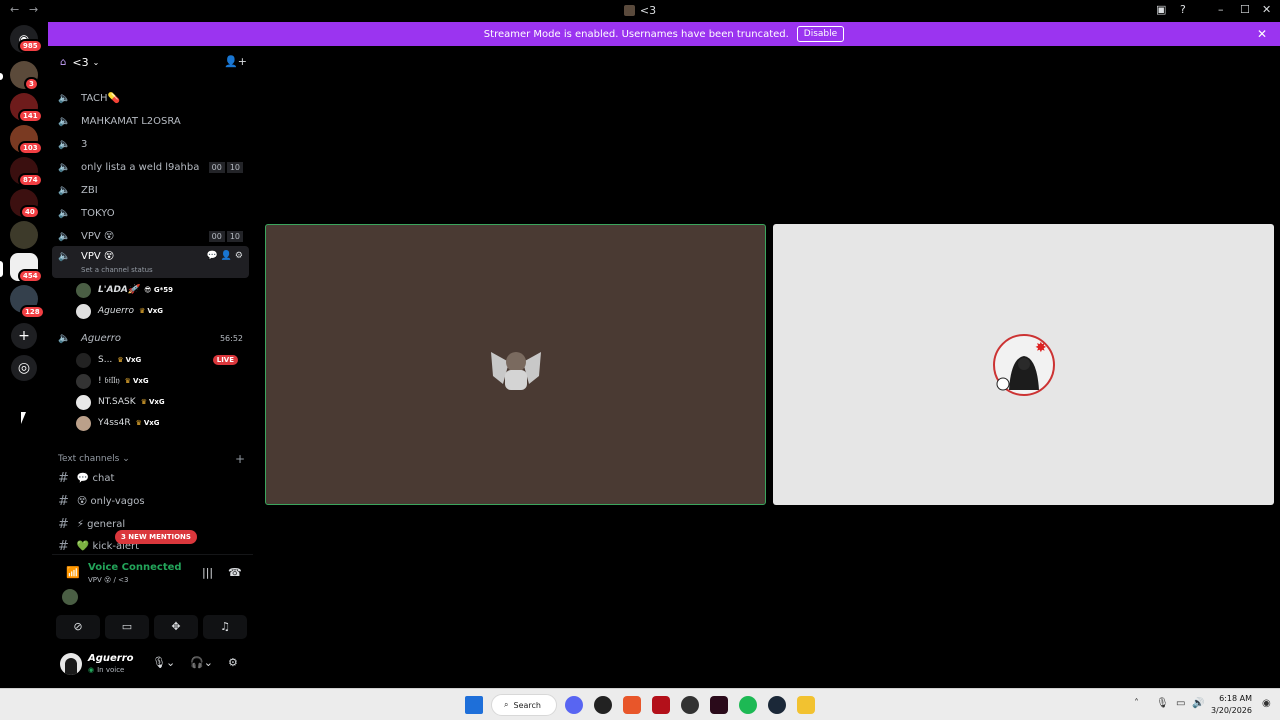  Describe the element at coordinates (629, 10) in the screenshot. I see `guild-icon` at that location.